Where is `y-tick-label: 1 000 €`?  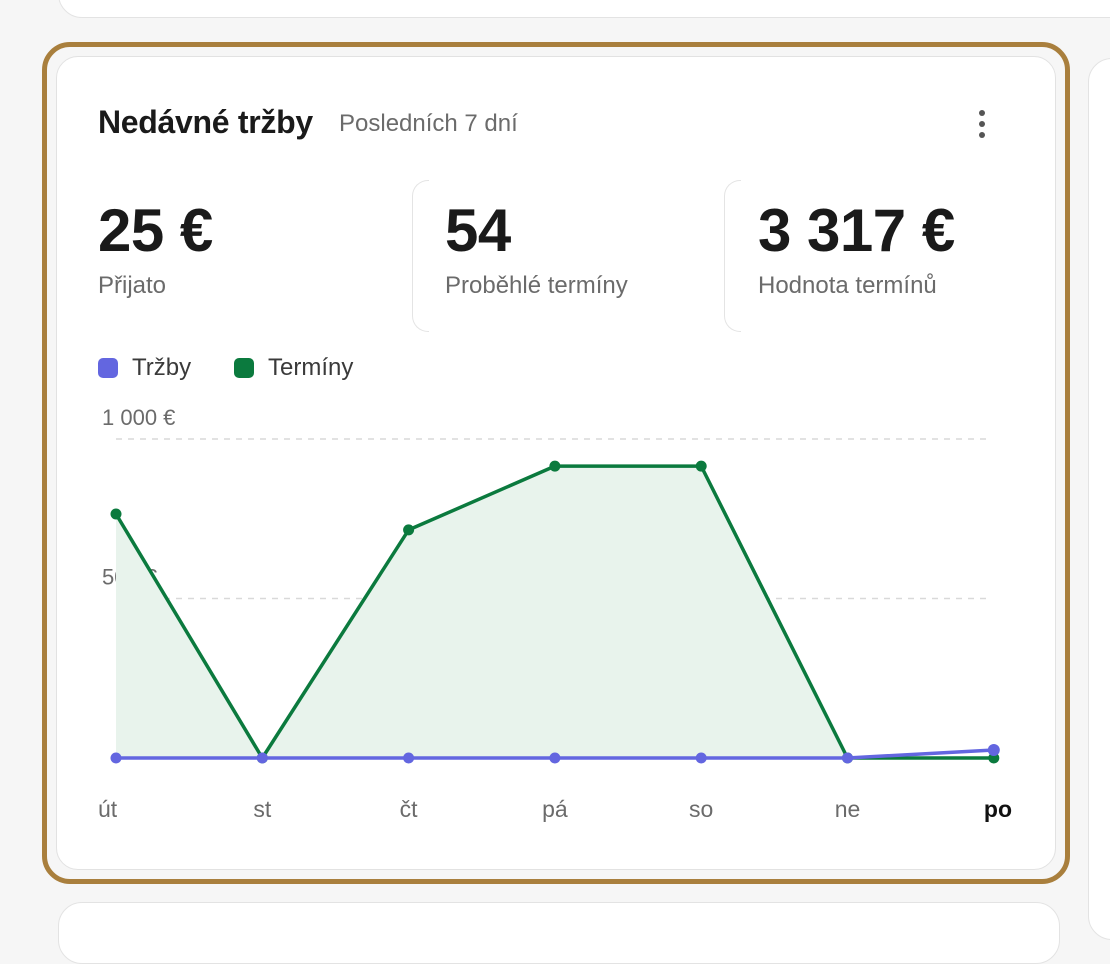 y-tick-label: 1 000 € is located at coordinates (138, 417).